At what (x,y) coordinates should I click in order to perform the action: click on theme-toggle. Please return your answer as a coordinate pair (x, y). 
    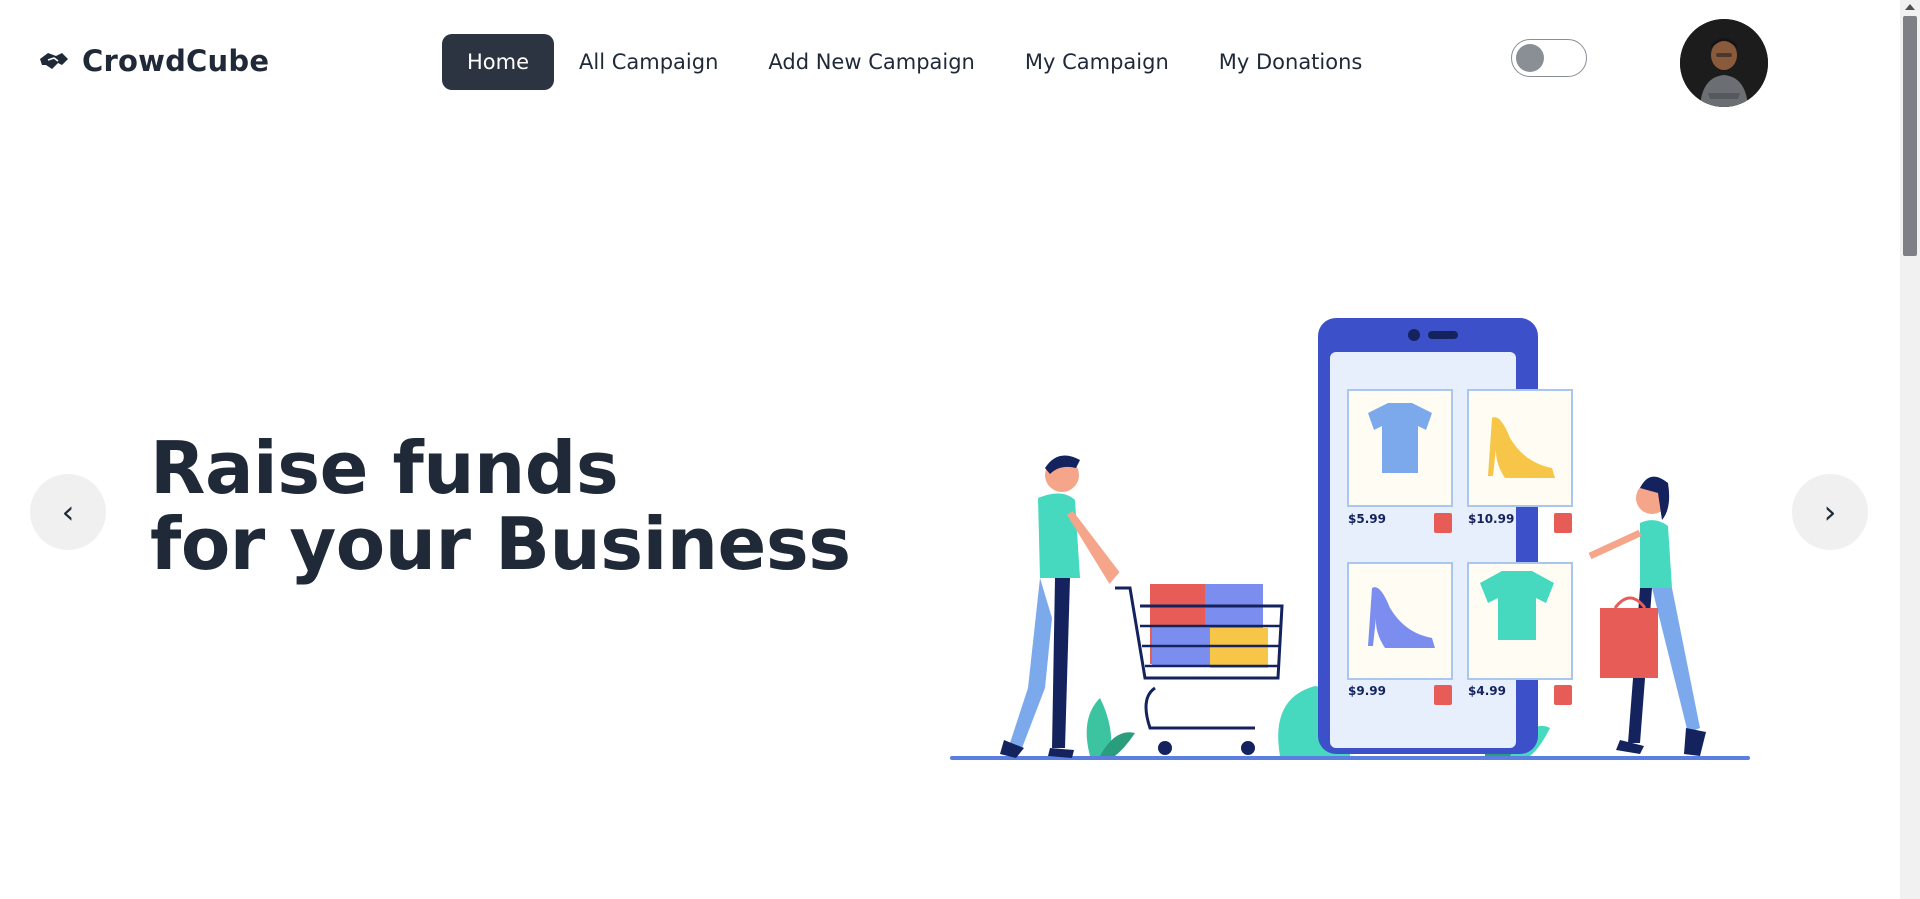
    Looking at the image, I should click on (1549, 58).